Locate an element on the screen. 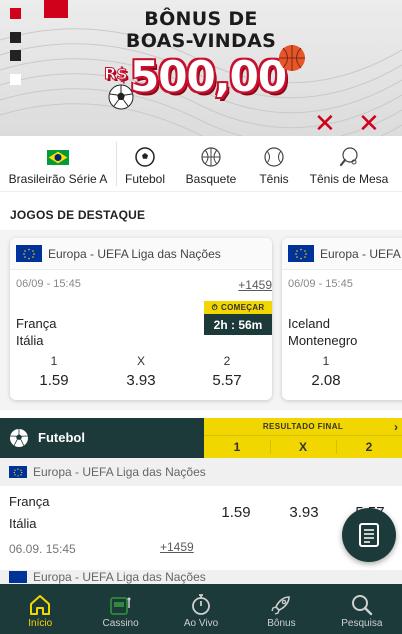 The height and width of the screenshot is (634, 402). team-home: Iceland is located at coordinates (309, 323).